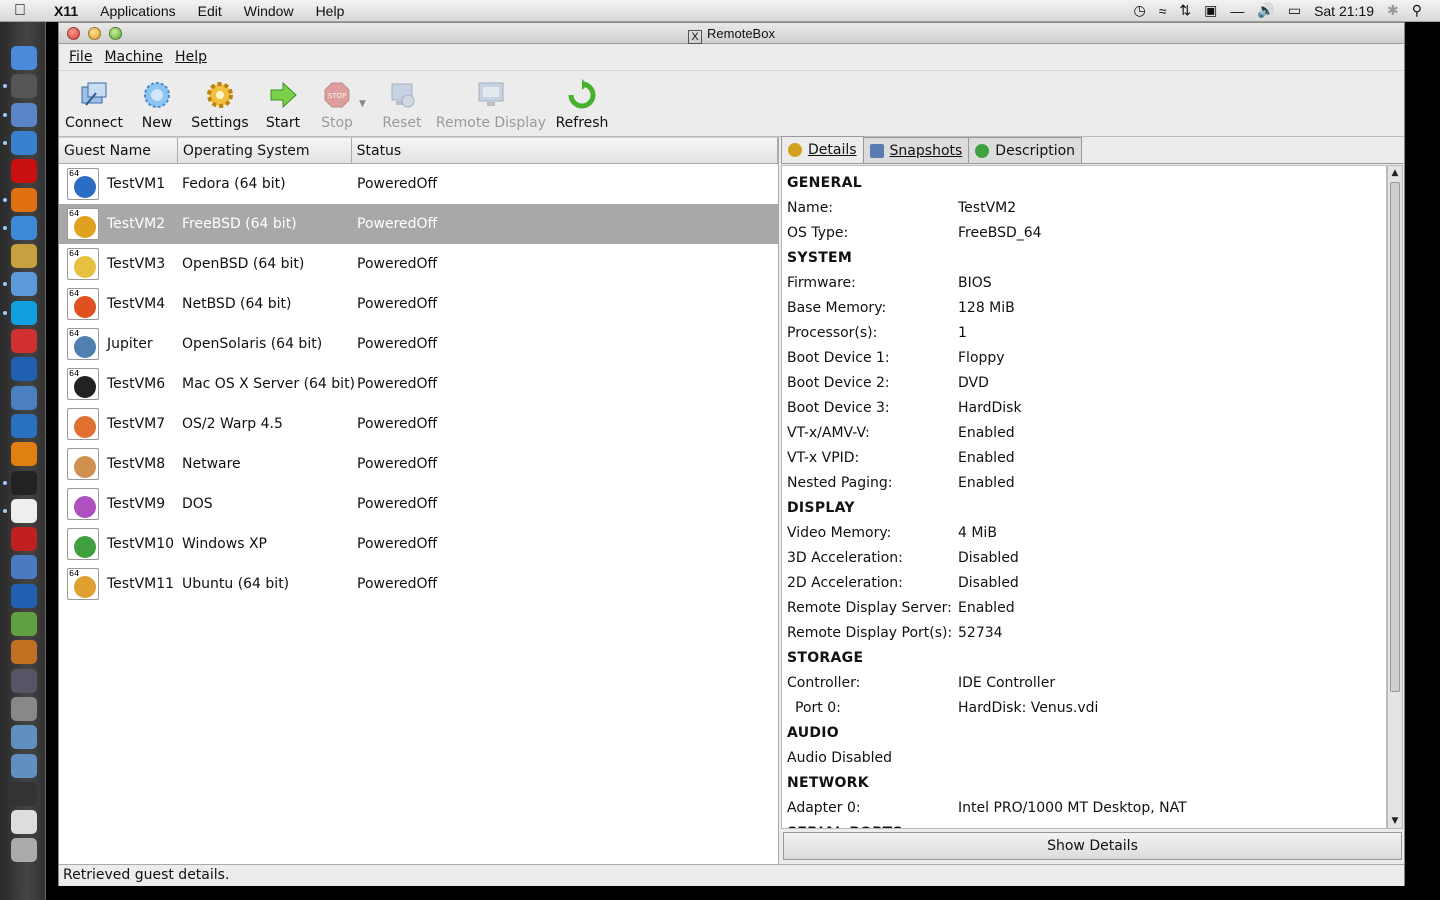 This screenshot has height=900, width=1440. What do you see at coordinates (582, 101) in the screenshot?
I see `refresh-button: Refresh` at bounding box center [582, 101].